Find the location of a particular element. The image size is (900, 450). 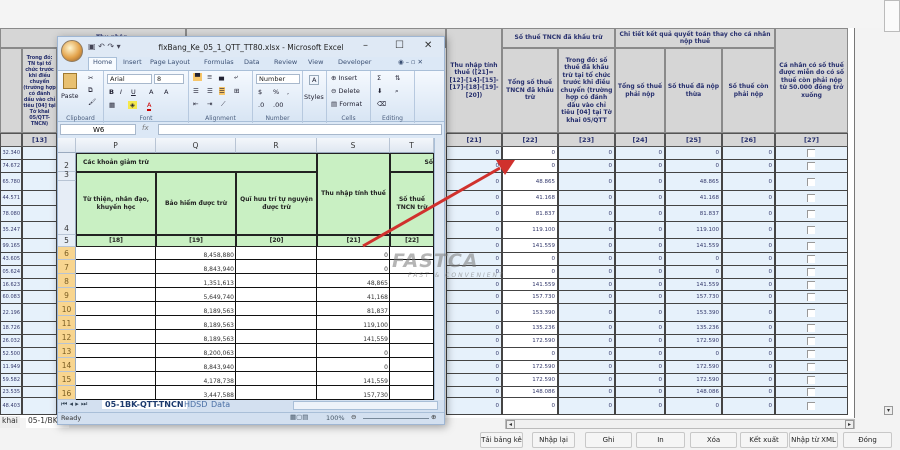

qat-dropdown-icon: ▾ is located at coordinates (119, 46).